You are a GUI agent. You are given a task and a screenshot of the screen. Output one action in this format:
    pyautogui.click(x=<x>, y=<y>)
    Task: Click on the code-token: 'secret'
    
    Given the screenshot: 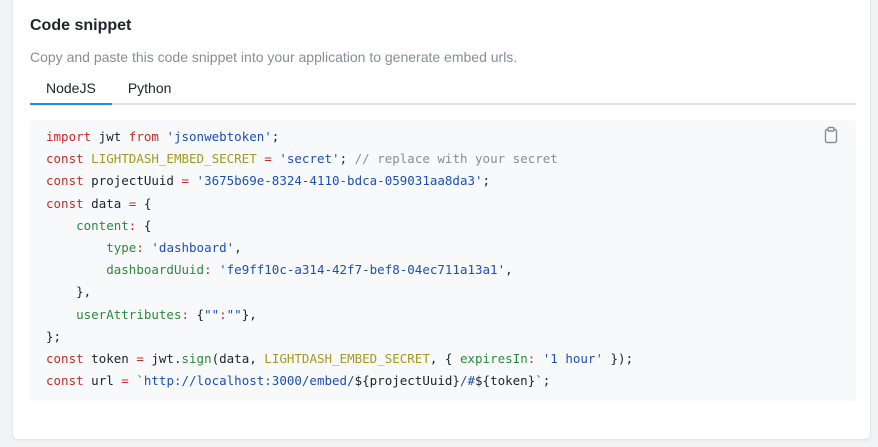 What is the action you would take?
    pyautogui.click(x=309, y=159)
    